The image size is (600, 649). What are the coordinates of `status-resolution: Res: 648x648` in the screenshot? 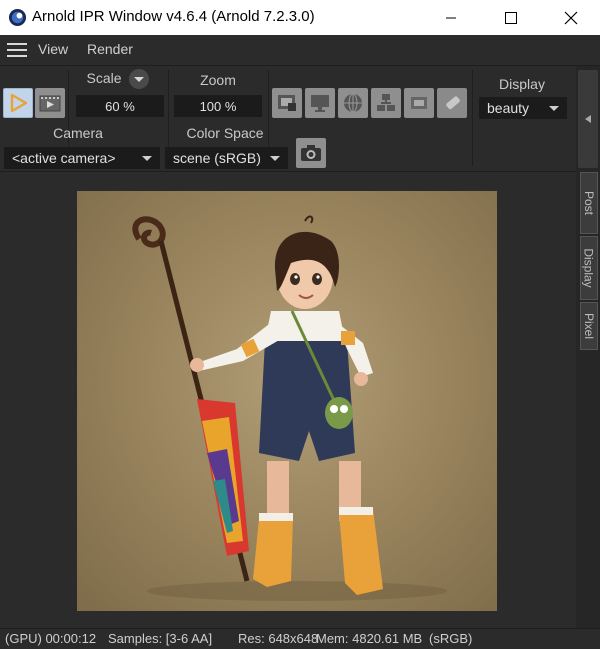 It's located at (278, 638).